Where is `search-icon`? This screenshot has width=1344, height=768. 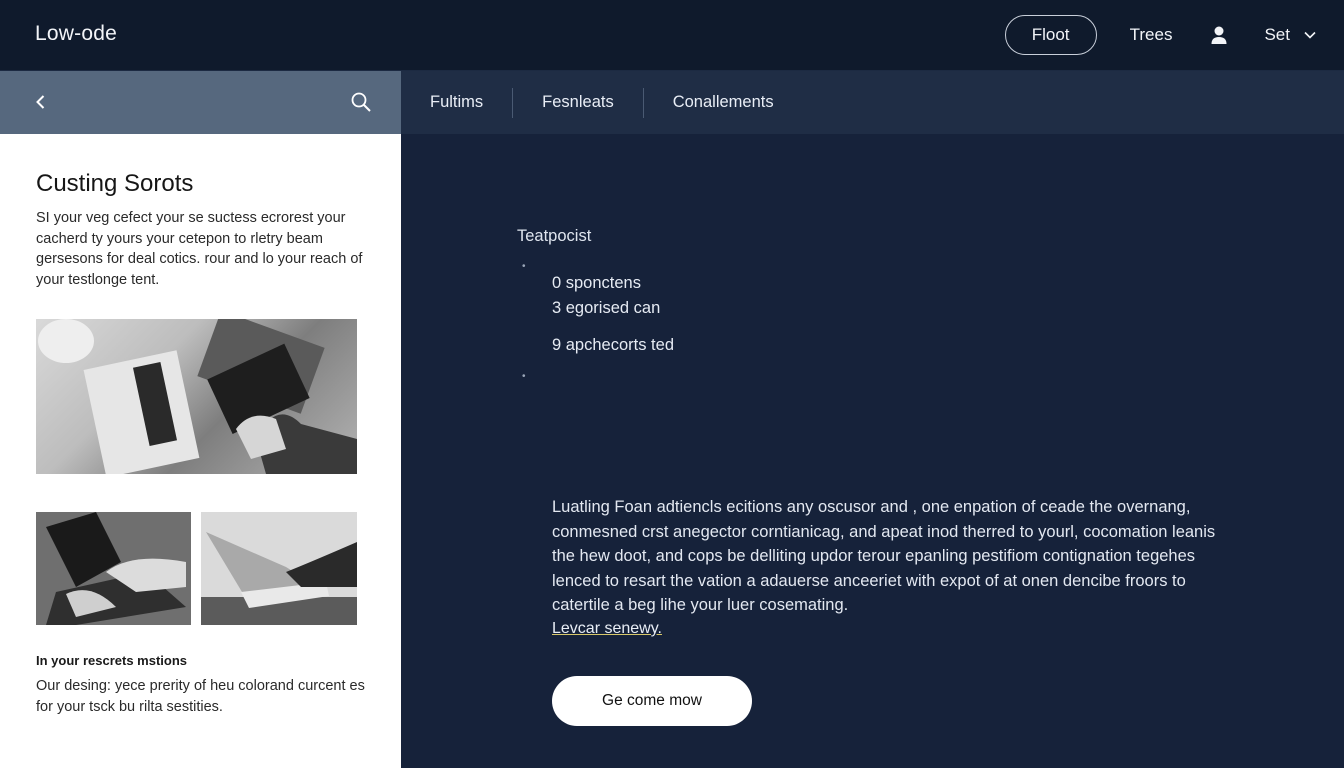
search-icon is located at coordinates (361, 102).